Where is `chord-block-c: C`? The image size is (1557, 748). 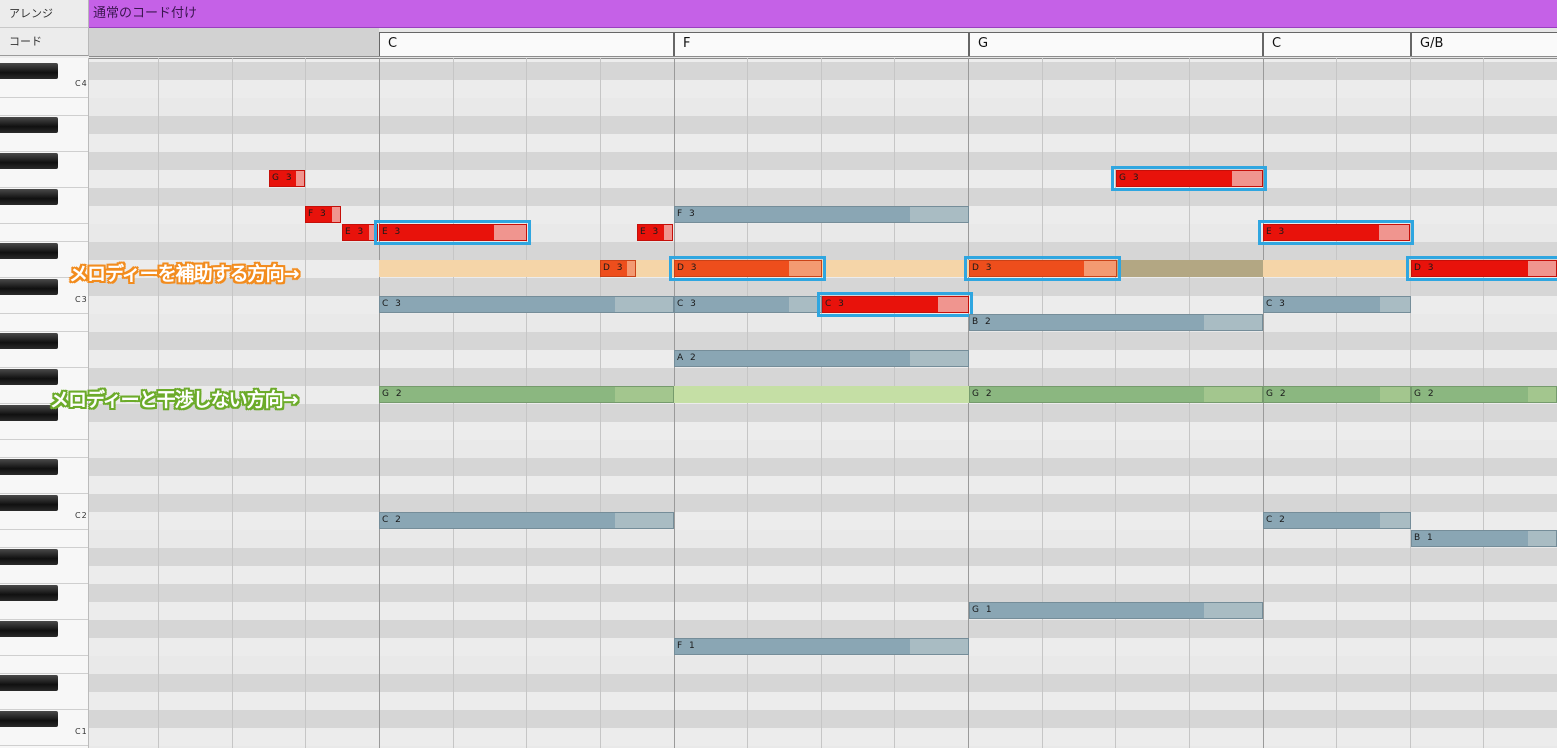 chord-block-c: C is located at coordinates (526, 44).